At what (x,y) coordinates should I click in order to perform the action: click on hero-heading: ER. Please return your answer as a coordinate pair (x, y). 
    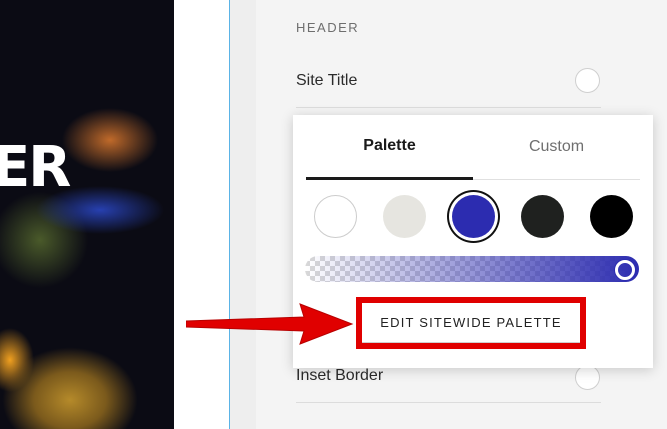
    Looking at the image, I should click on (35, 167).